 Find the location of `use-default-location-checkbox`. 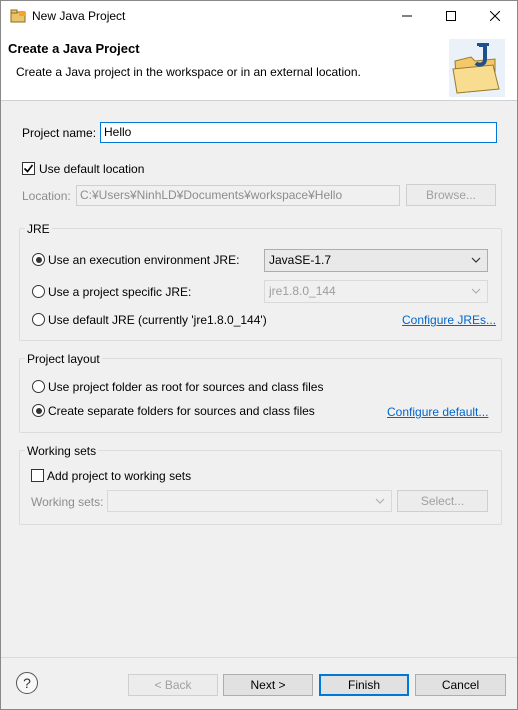

use-default-location-checkbox is located at coordinates (28, 168).